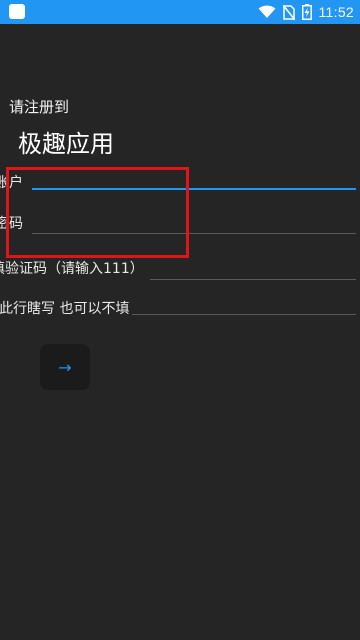 The width and height of the screenshot is (360, 640). I want to click on submit-button: →, so click(65, 367).